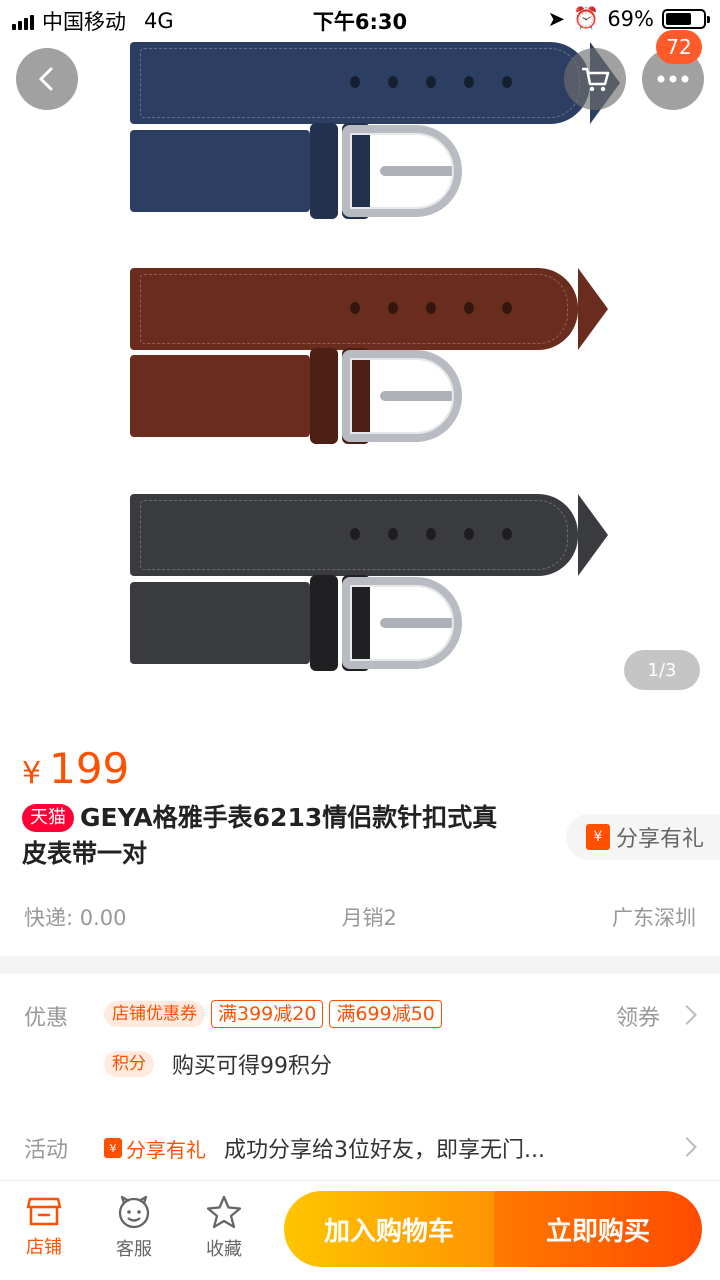  I want to click on product-title: 天猫 GEYA格雅手表6213情侣款针扣式真皮表带一对, so click(272, 836).